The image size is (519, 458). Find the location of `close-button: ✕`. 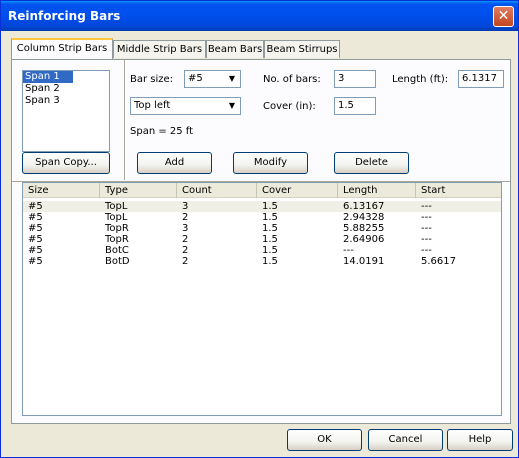

close-button: ✕ is located at coordinates (503, 16).